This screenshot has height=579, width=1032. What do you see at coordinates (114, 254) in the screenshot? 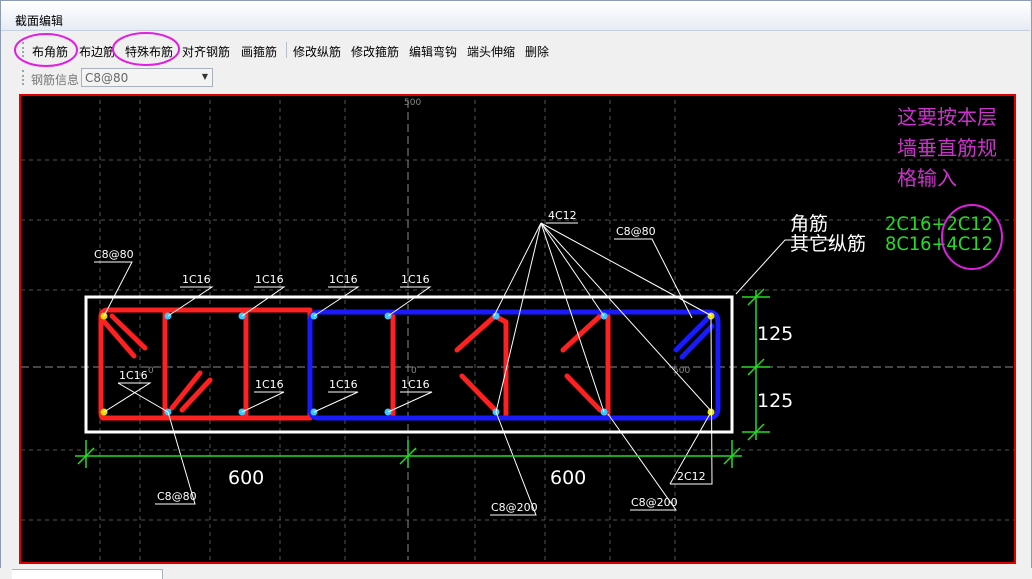
I see `label-c8-80-top: C8@80` at bounding box center [114, 254].